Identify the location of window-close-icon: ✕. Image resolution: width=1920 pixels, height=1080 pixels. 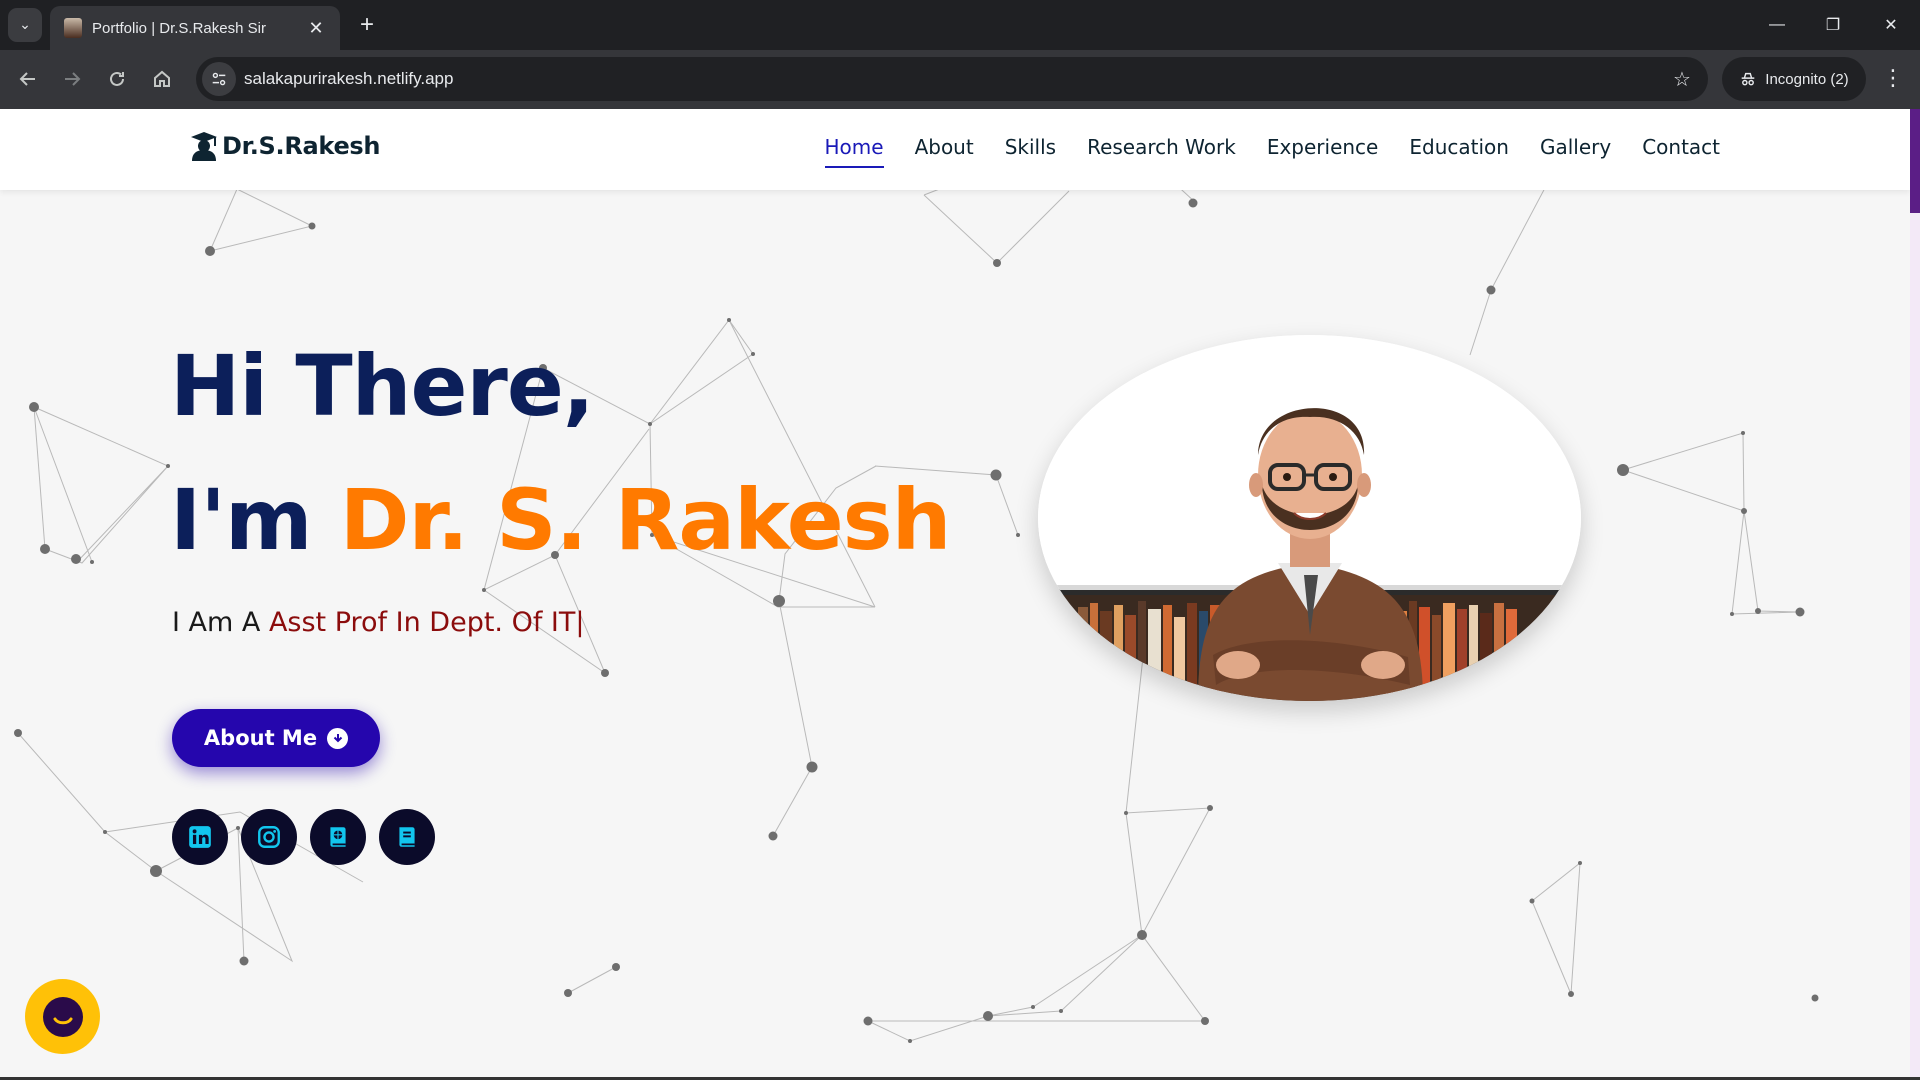
(1891, 25).